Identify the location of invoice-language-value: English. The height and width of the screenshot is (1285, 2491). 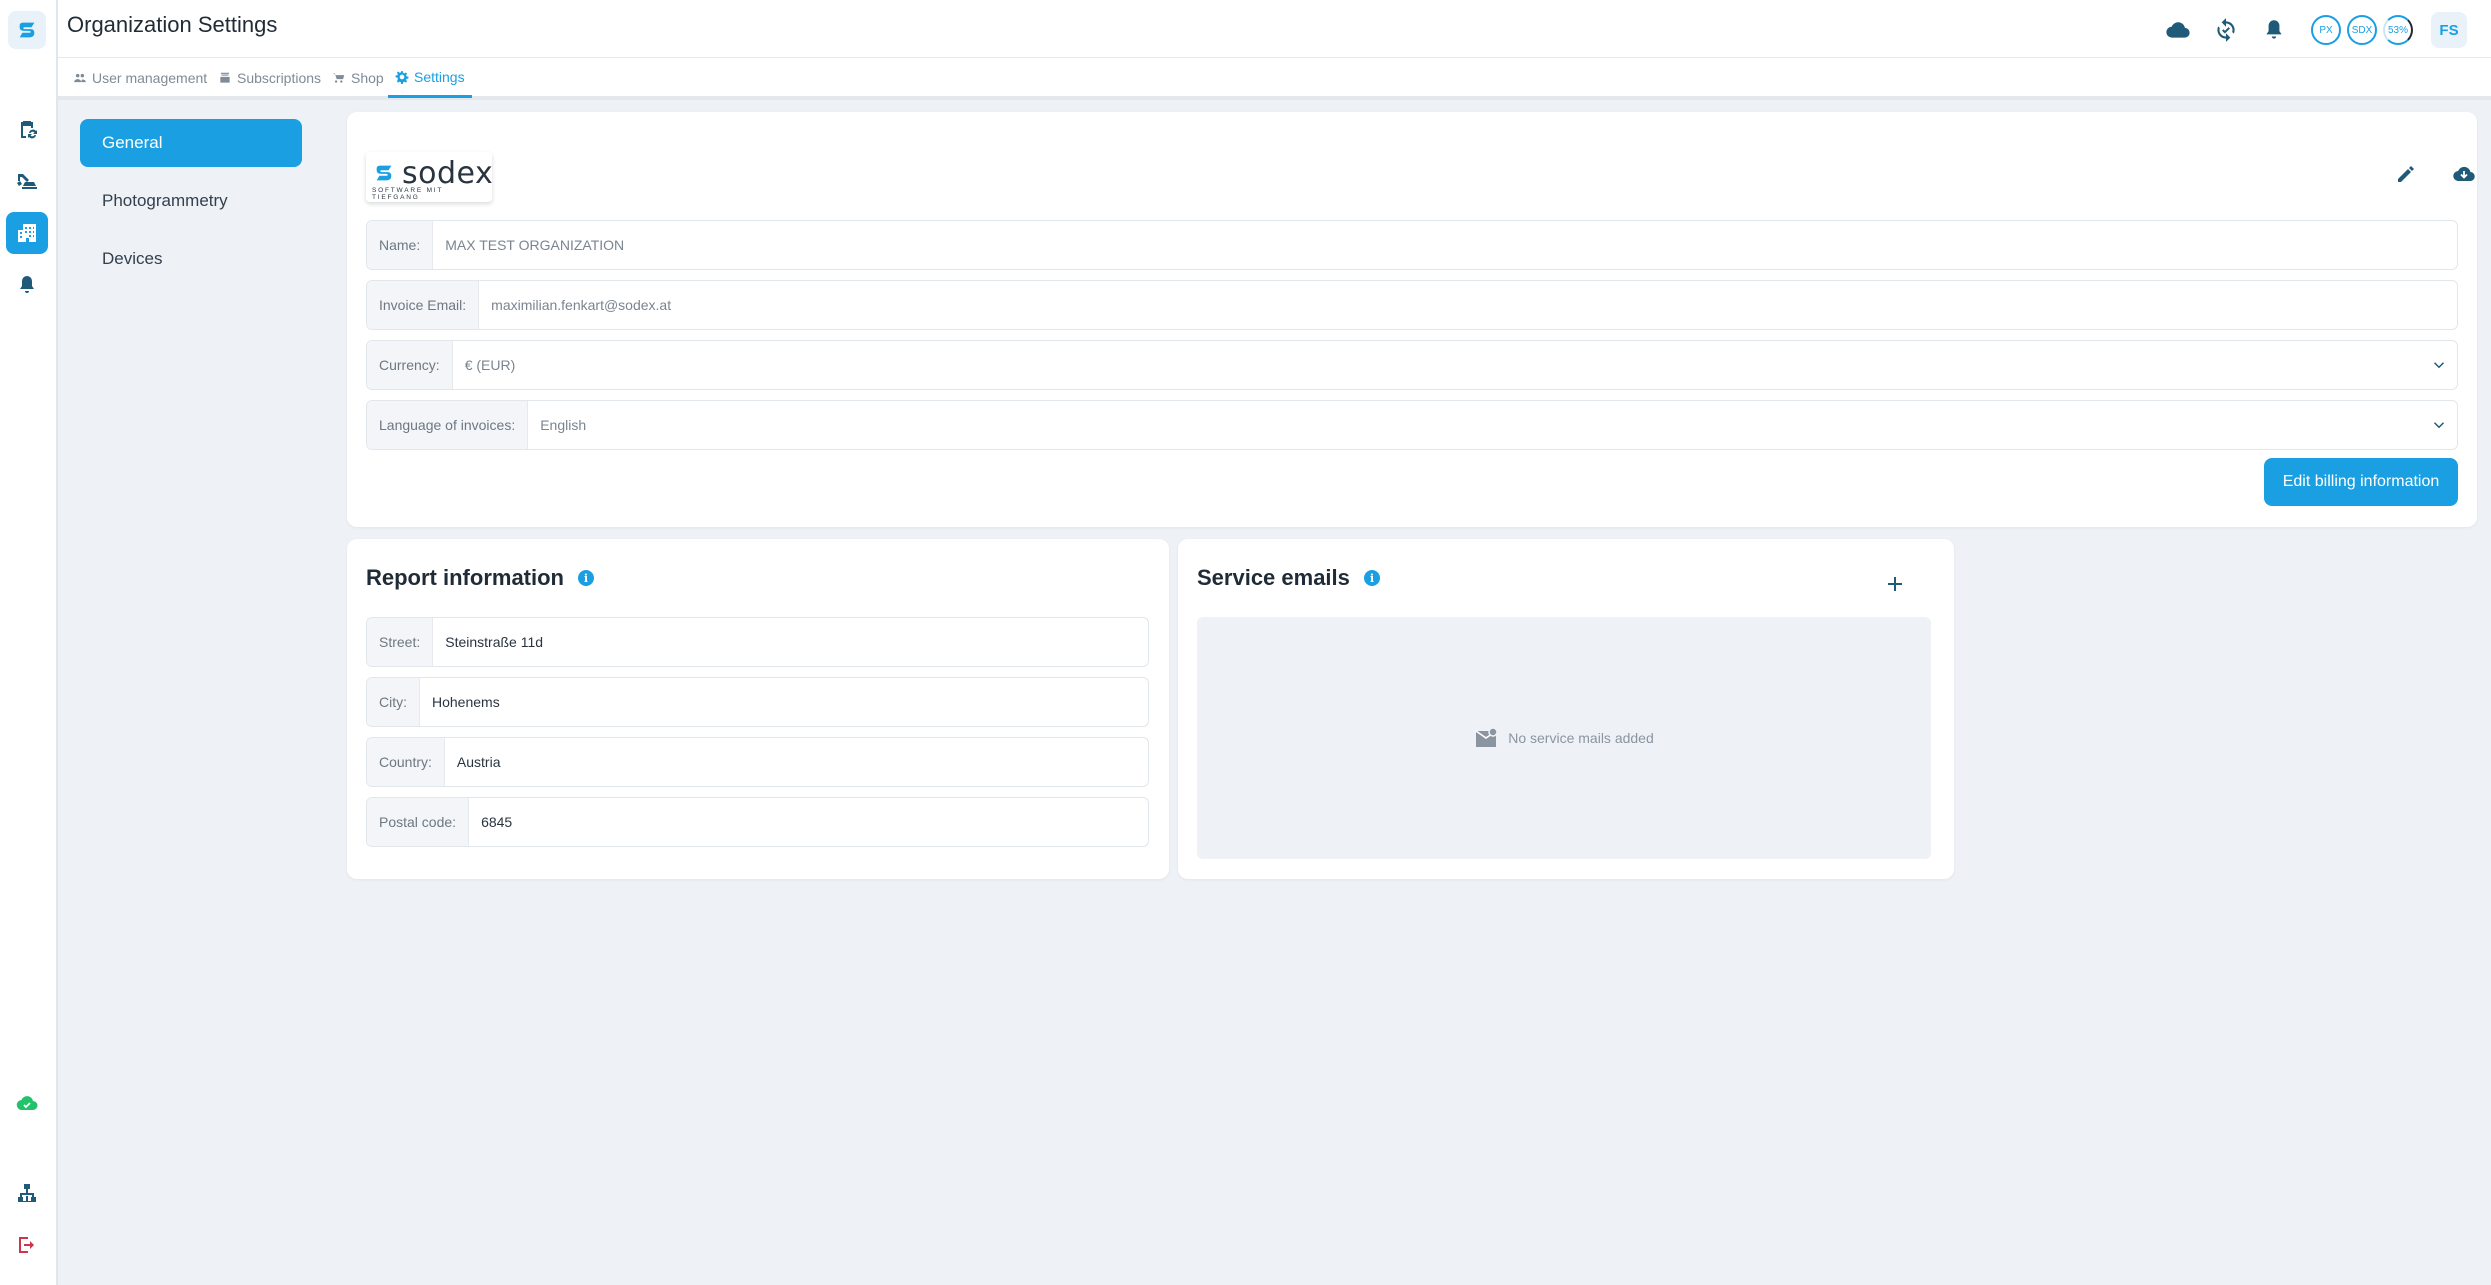
(563, 425).